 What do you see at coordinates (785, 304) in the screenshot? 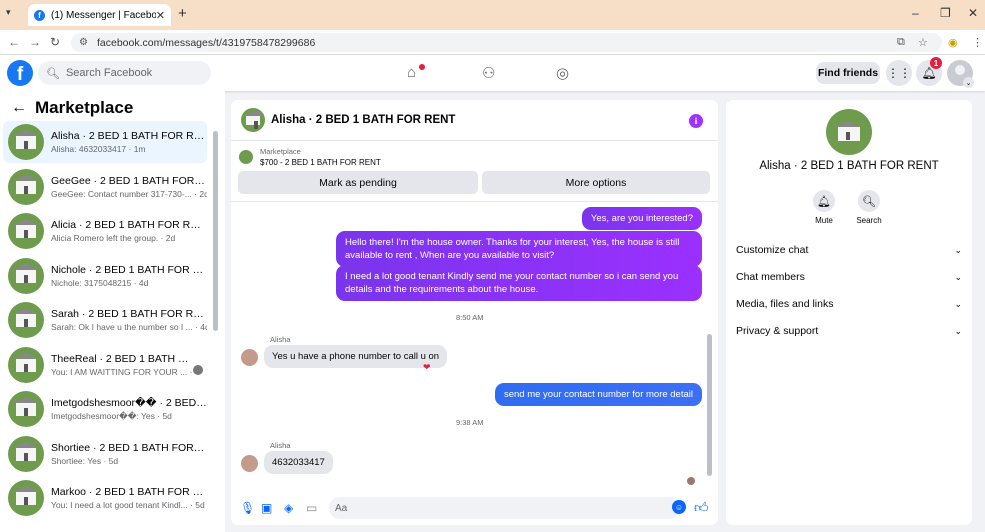
I see `section-label: Media, files and links` at bounding box center [785, 304].